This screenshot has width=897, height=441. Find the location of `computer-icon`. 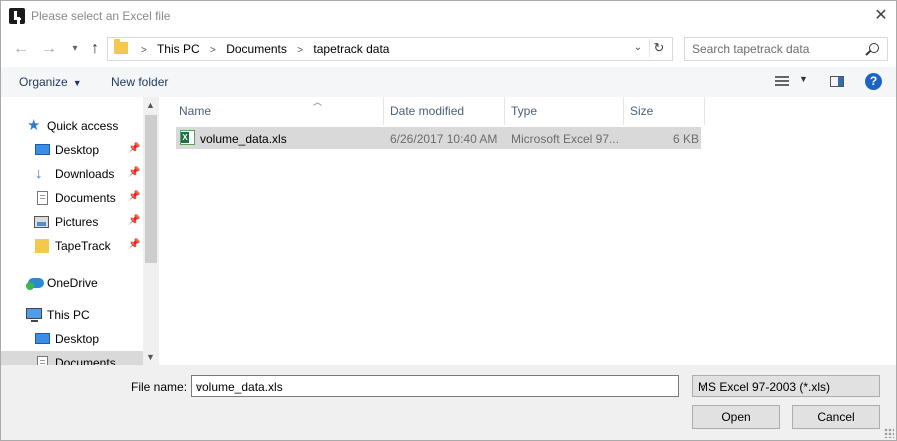

computer-icon is located at coordinates (34, 315).